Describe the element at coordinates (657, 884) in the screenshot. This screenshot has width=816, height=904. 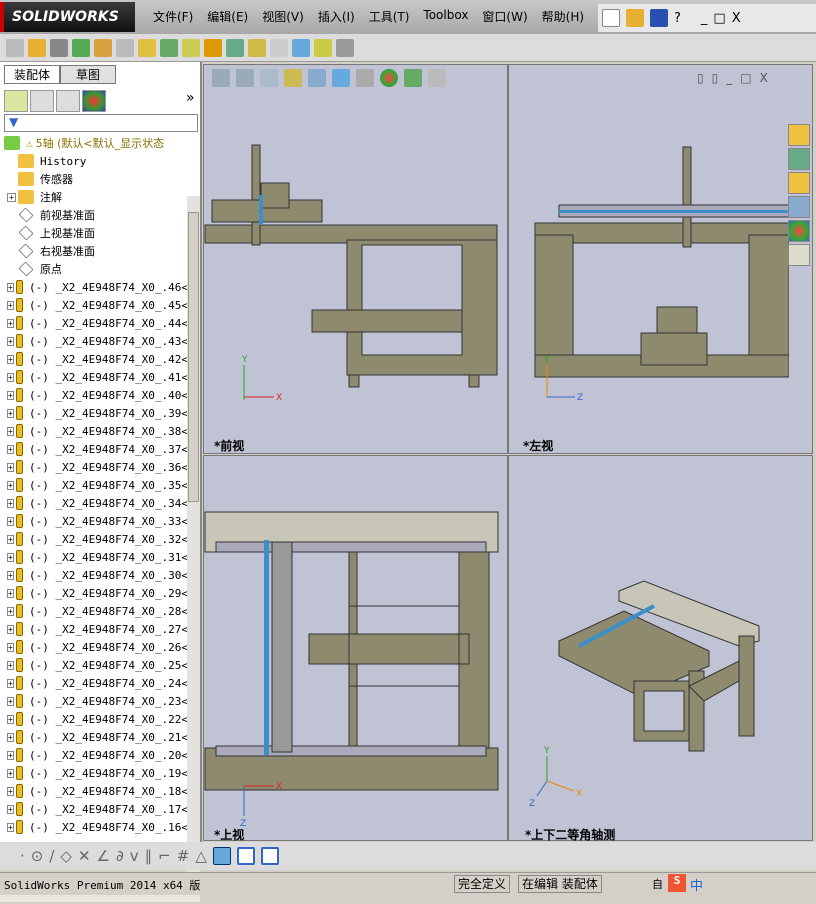
I see `units-status: 自` at that location.